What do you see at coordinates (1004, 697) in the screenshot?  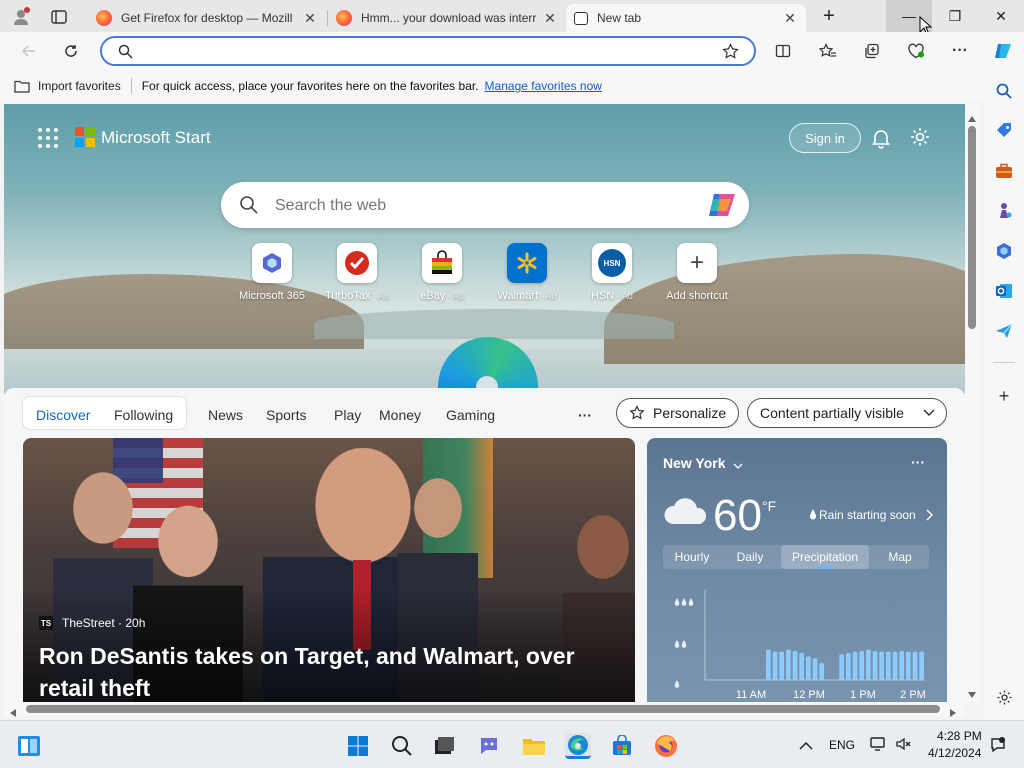 I see `sidebar-settings-gear-icon` at bounding box center [1004, 697].